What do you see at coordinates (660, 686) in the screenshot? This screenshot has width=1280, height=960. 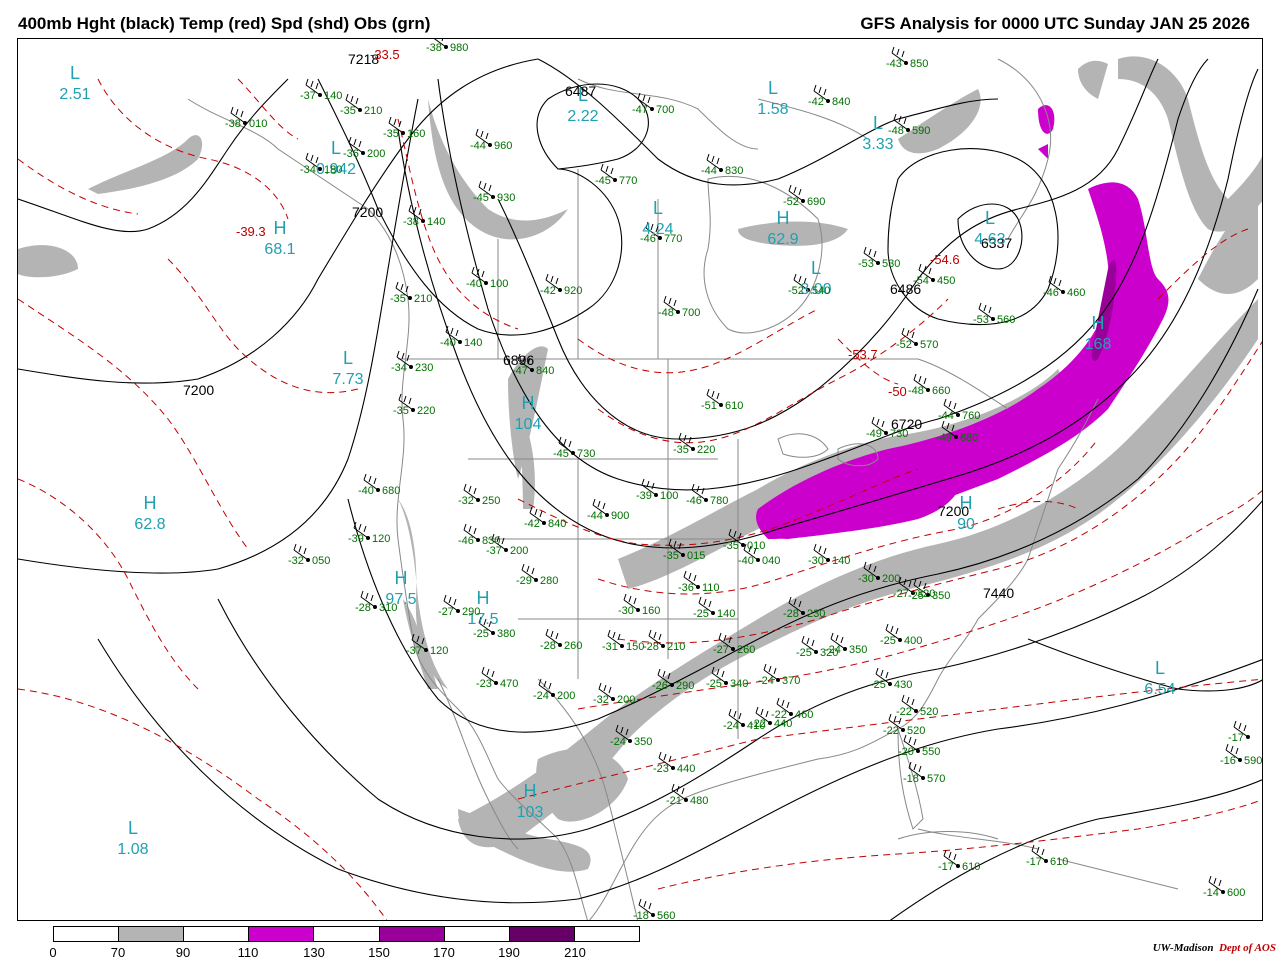 I see `obs-temperature-76: -26` at bounding box center [660, 686].